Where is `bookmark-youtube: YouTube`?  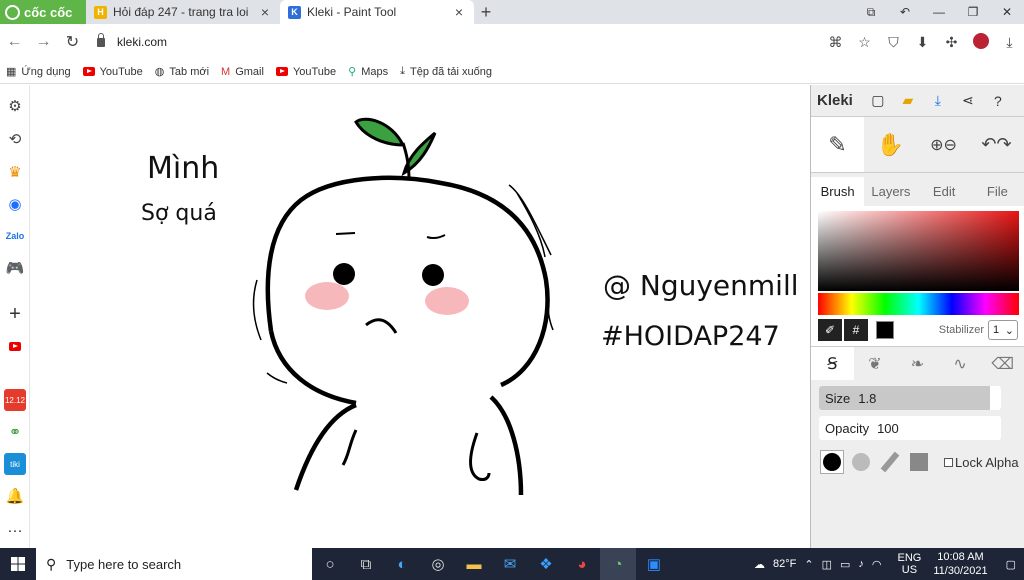 bookmark-youtube: YouTube is located at coordinates (112, 72).